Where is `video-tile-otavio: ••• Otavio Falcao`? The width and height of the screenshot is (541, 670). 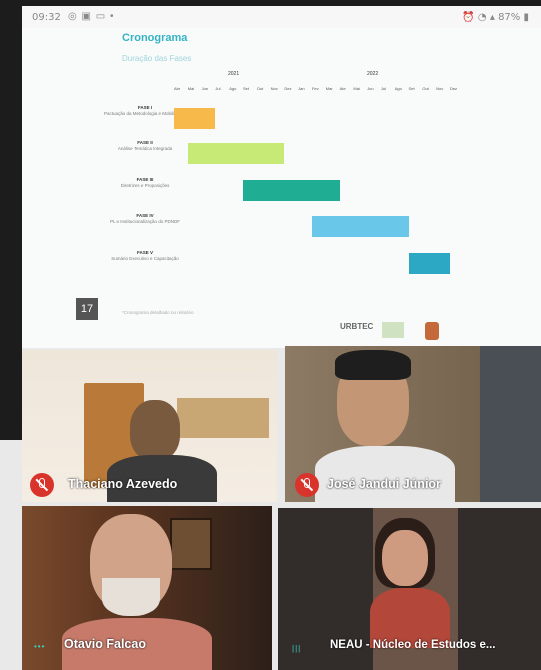 video-tile-otavio: ••• Otavio Falcao is located at coordinates (147, 588).